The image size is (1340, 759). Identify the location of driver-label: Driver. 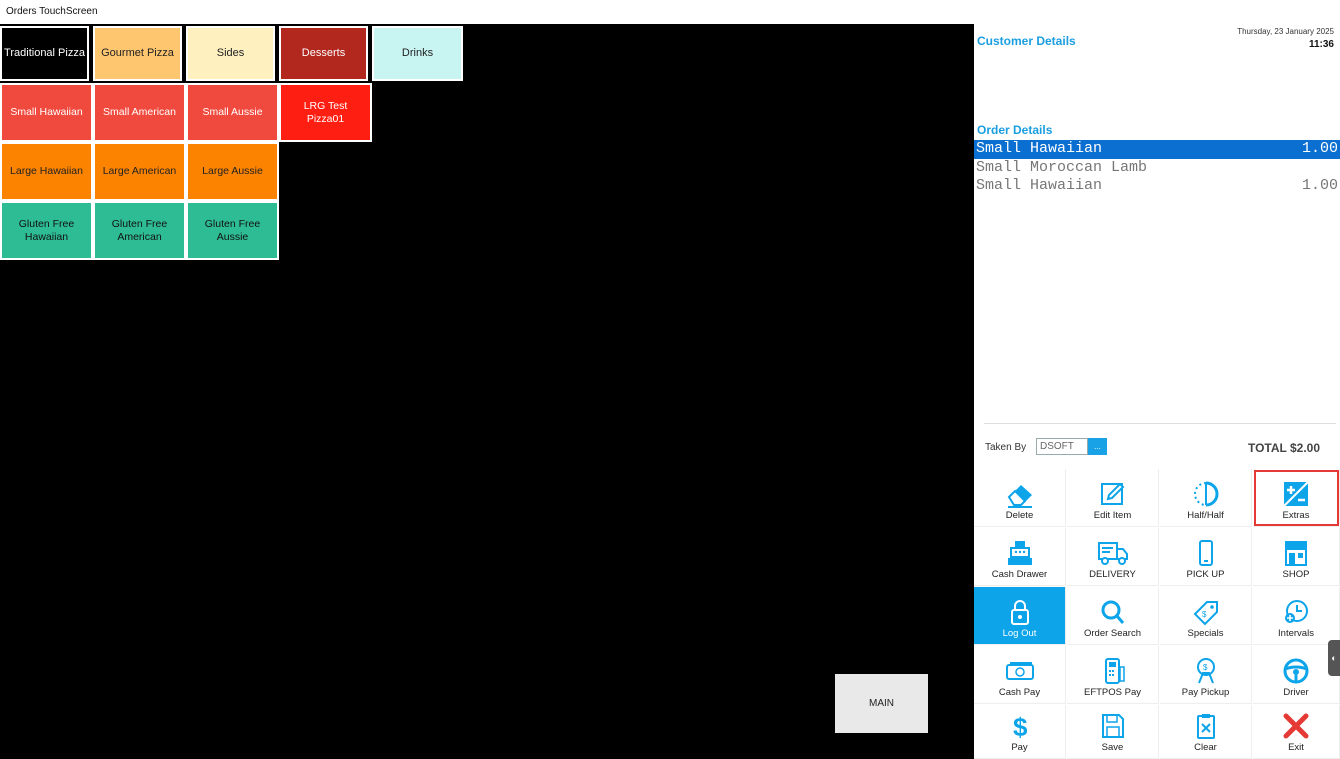
(1296, 692).